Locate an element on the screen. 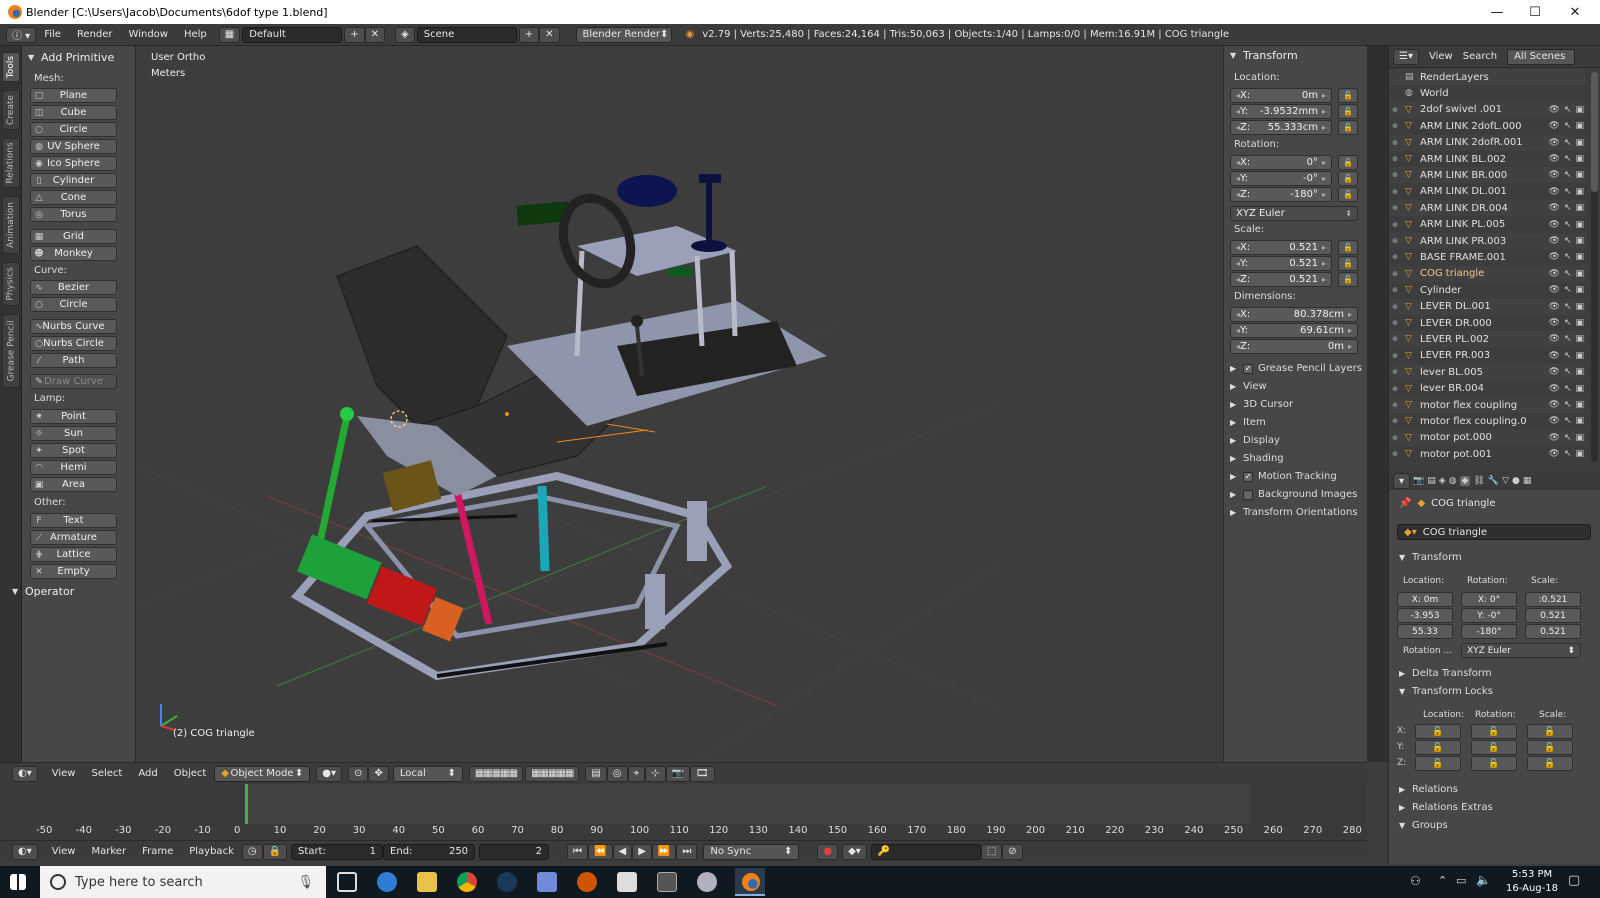 The height and width of the screenshot is (898, 1600). texture-tab-icon: ▦ is located at coordinates (1527, 481).